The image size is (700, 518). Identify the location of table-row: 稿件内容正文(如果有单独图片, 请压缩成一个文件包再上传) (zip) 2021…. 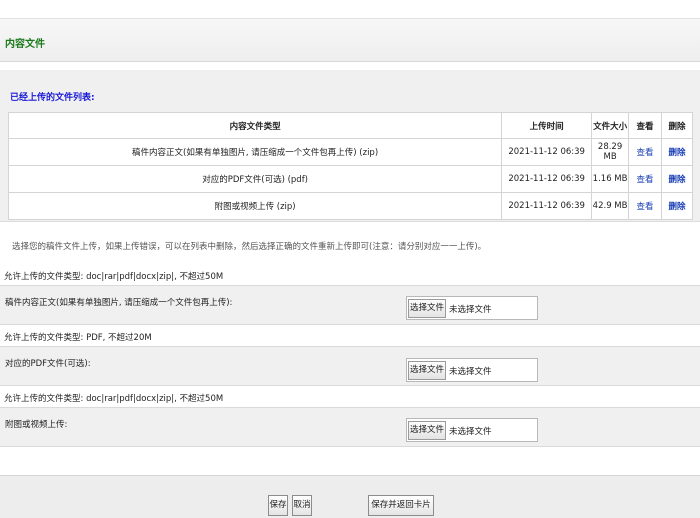
(350, 152).